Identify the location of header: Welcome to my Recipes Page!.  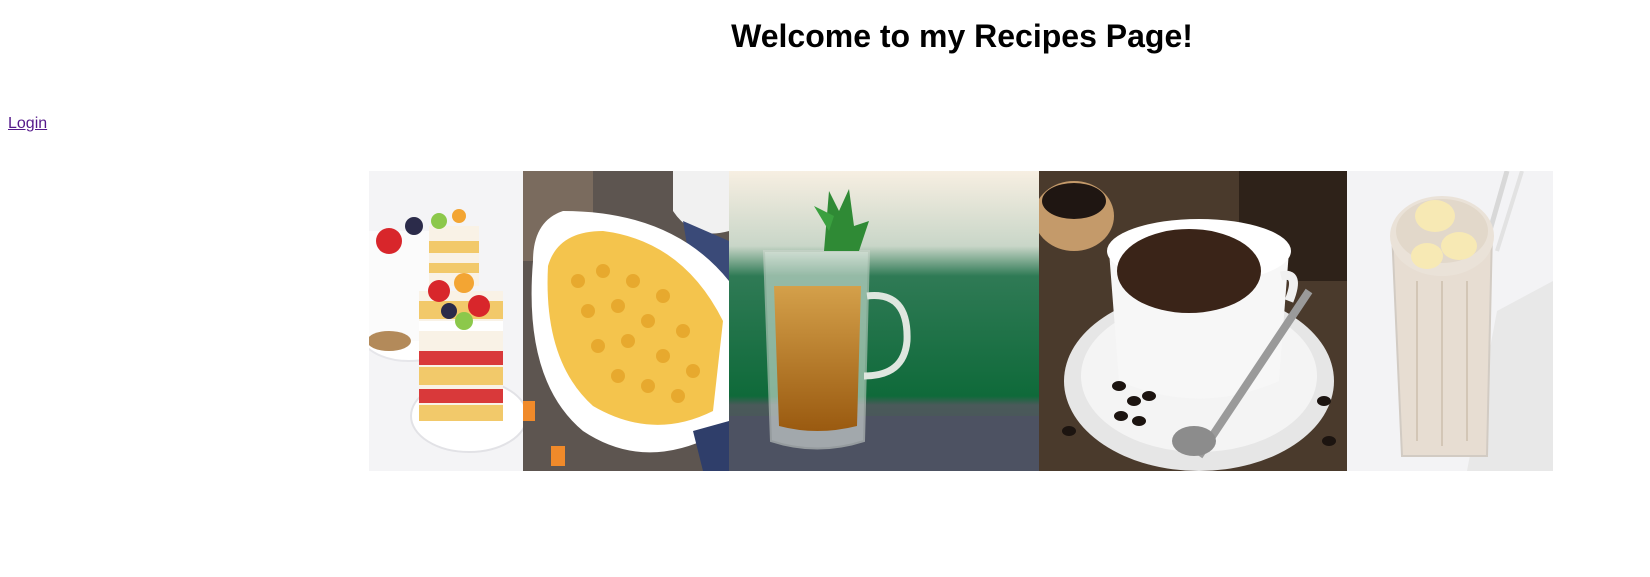
(825, 35).